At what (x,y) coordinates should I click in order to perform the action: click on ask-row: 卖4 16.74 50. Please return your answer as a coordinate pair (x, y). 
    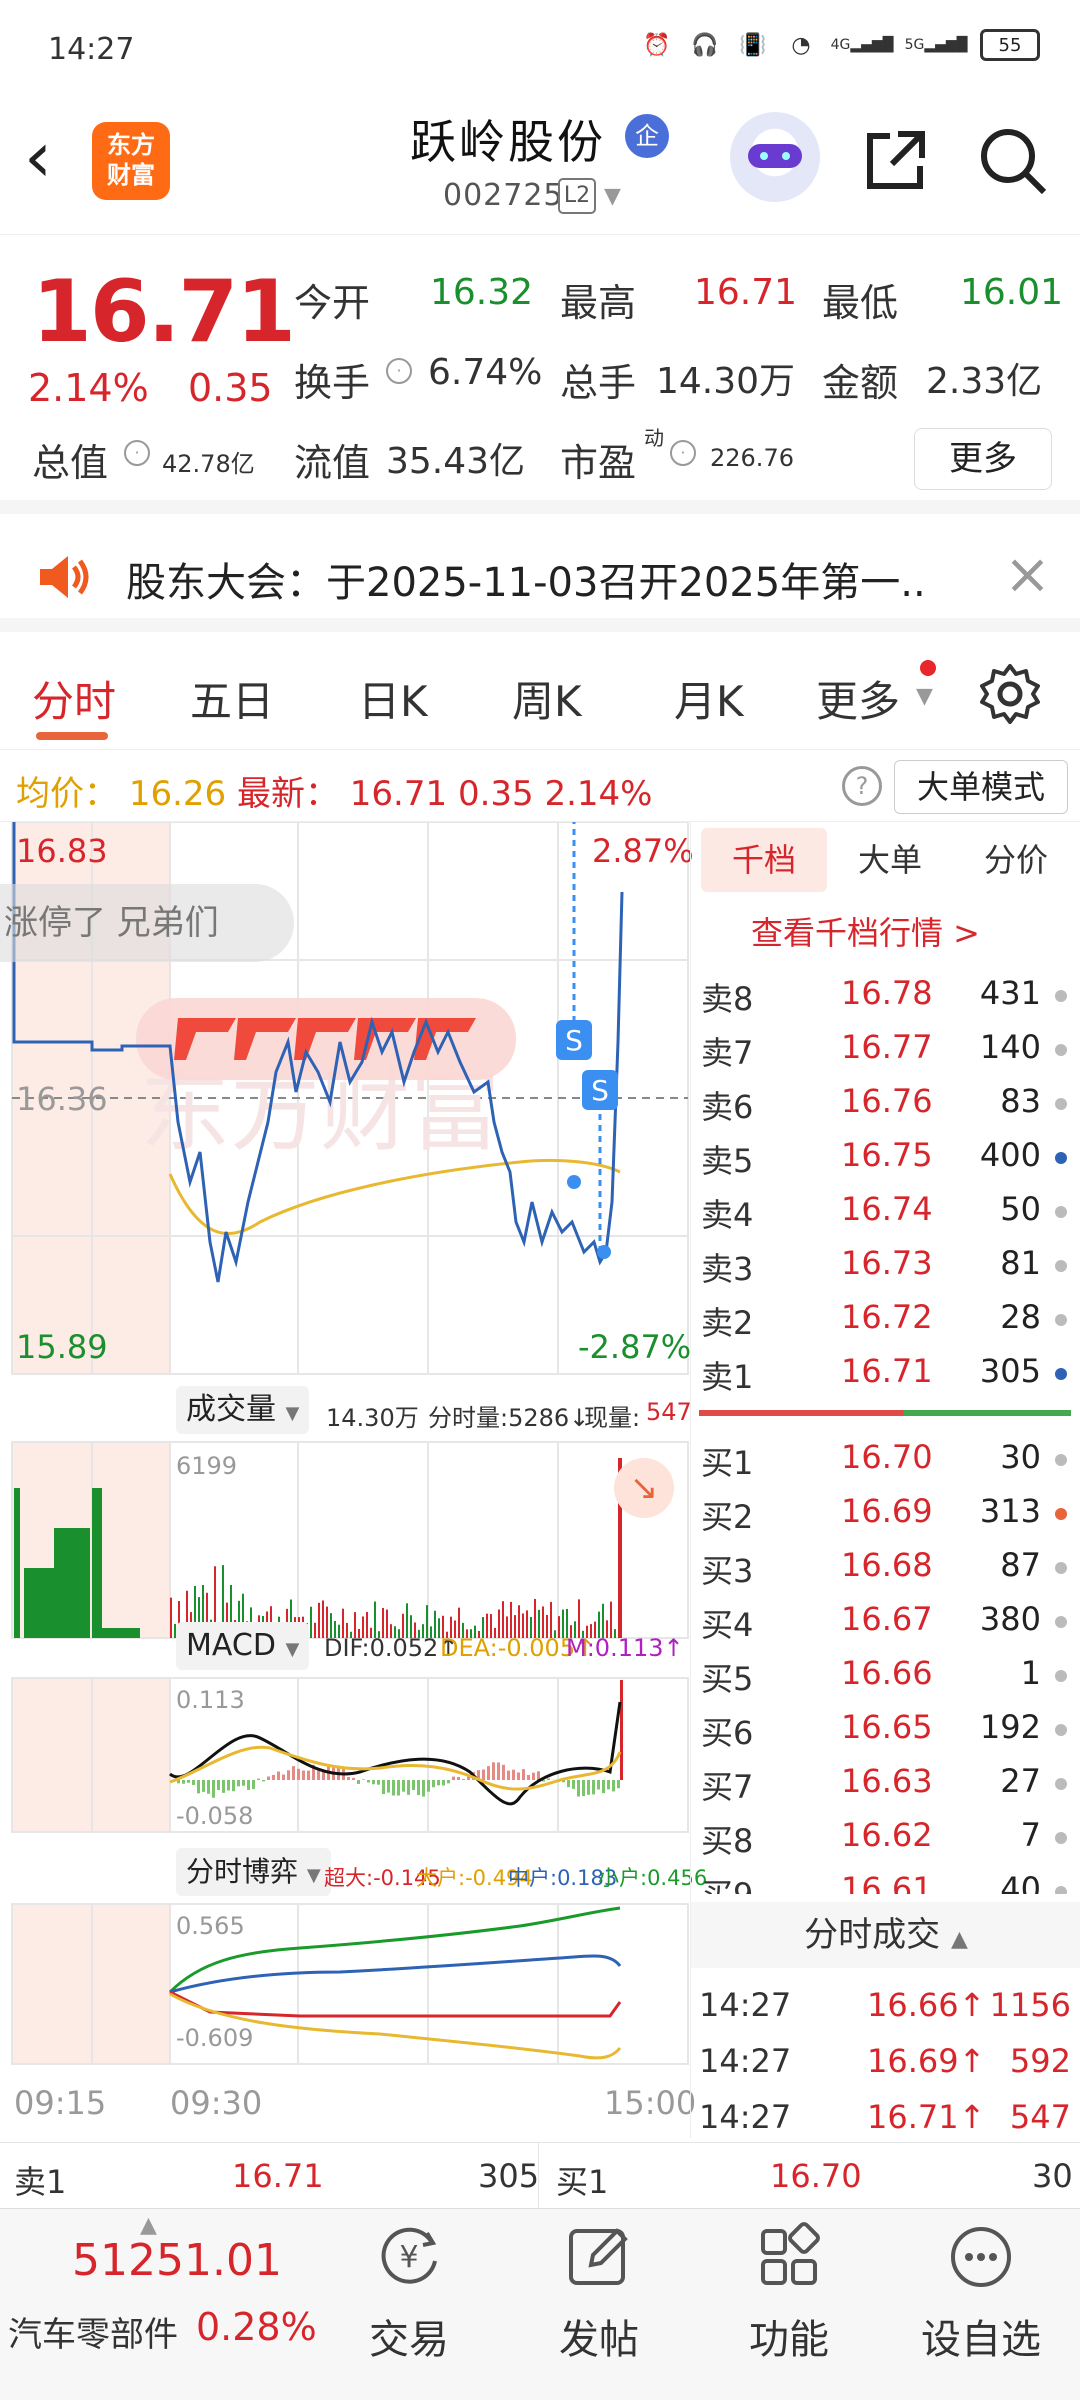
    Looking at the image, I should click on (886, 1211).